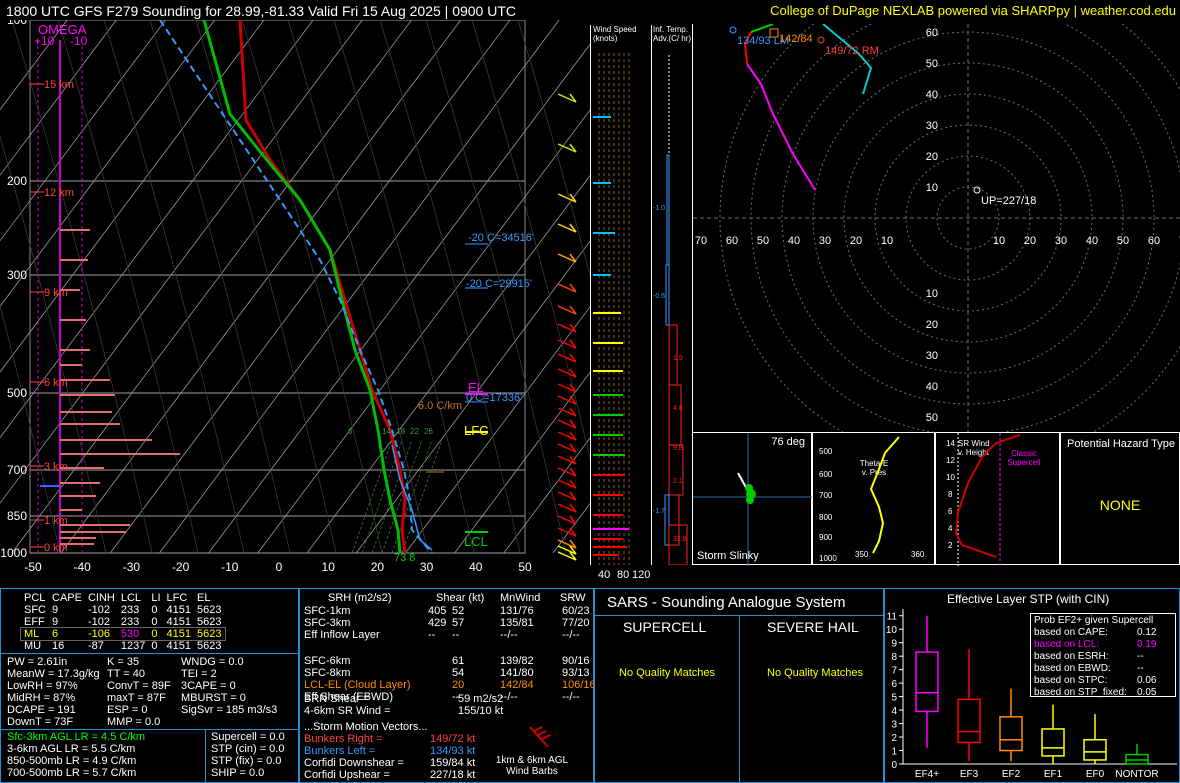  What do you see at coordinates (1031, 694) in the screenshot?
I see `stp-boxplot: 0 1 2 3 4 5 6 7 8 9 10 11 EF4+ EF3 EF2 EF1 EF0 NONTOR` at bounding box center [1031, 694].